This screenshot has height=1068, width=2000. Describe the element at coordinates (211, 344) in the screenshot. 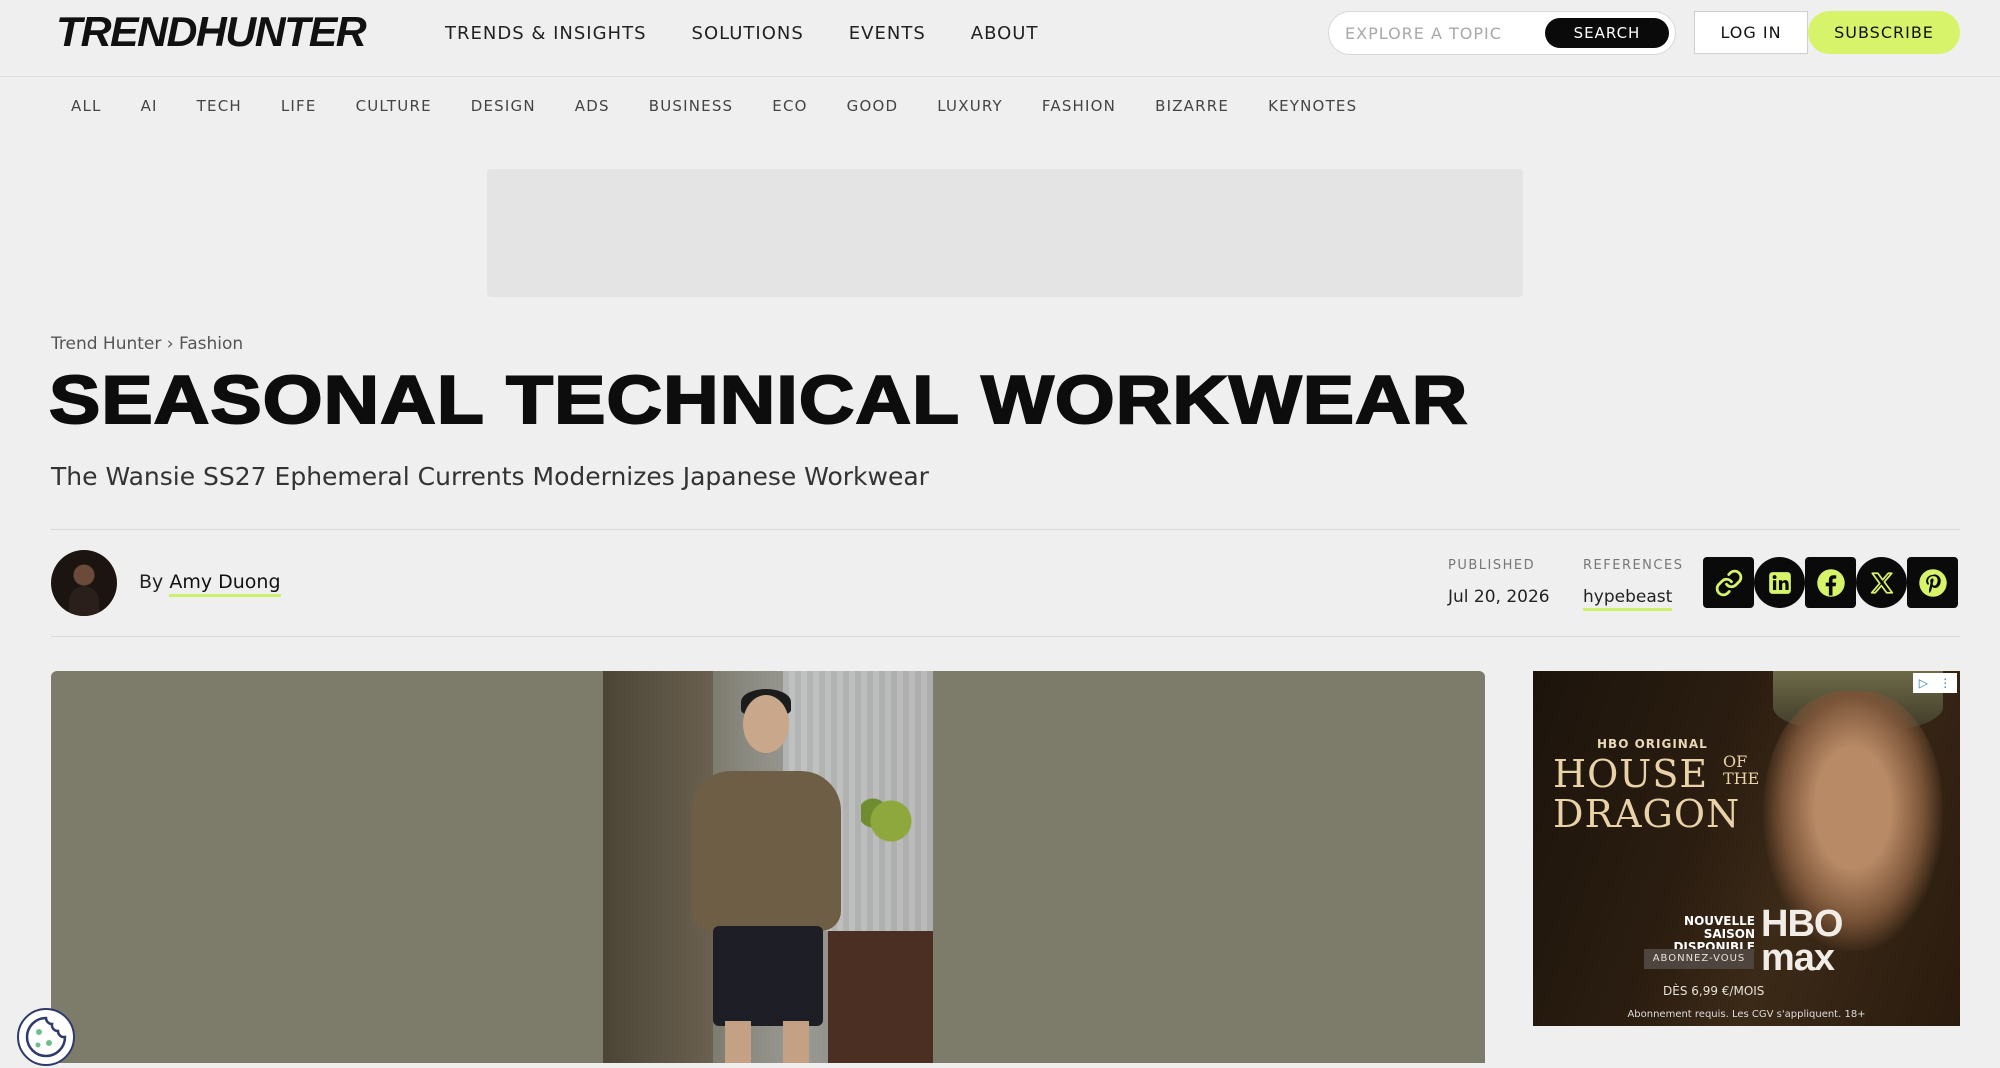

I see `breadcrumb-section: Fashion` at that location.